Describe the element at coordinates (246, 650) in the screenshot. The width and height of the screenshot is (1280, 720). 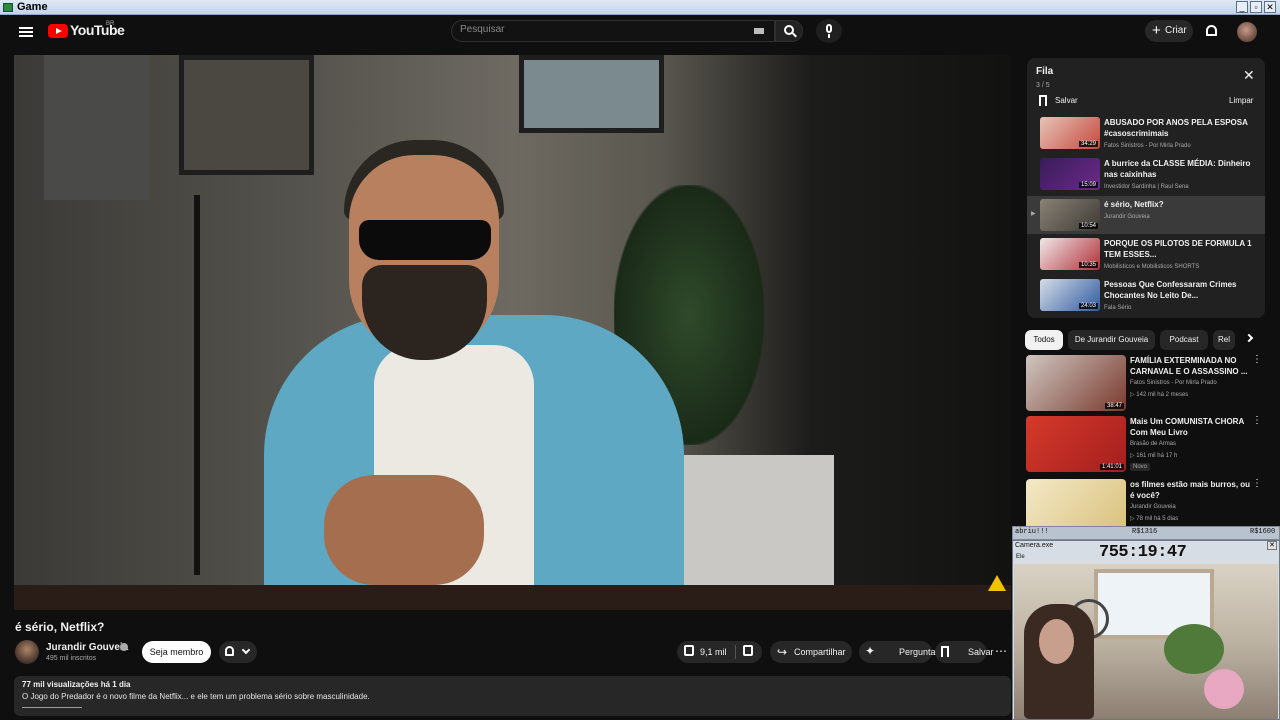
I see `chevron-down-icon` at that location.